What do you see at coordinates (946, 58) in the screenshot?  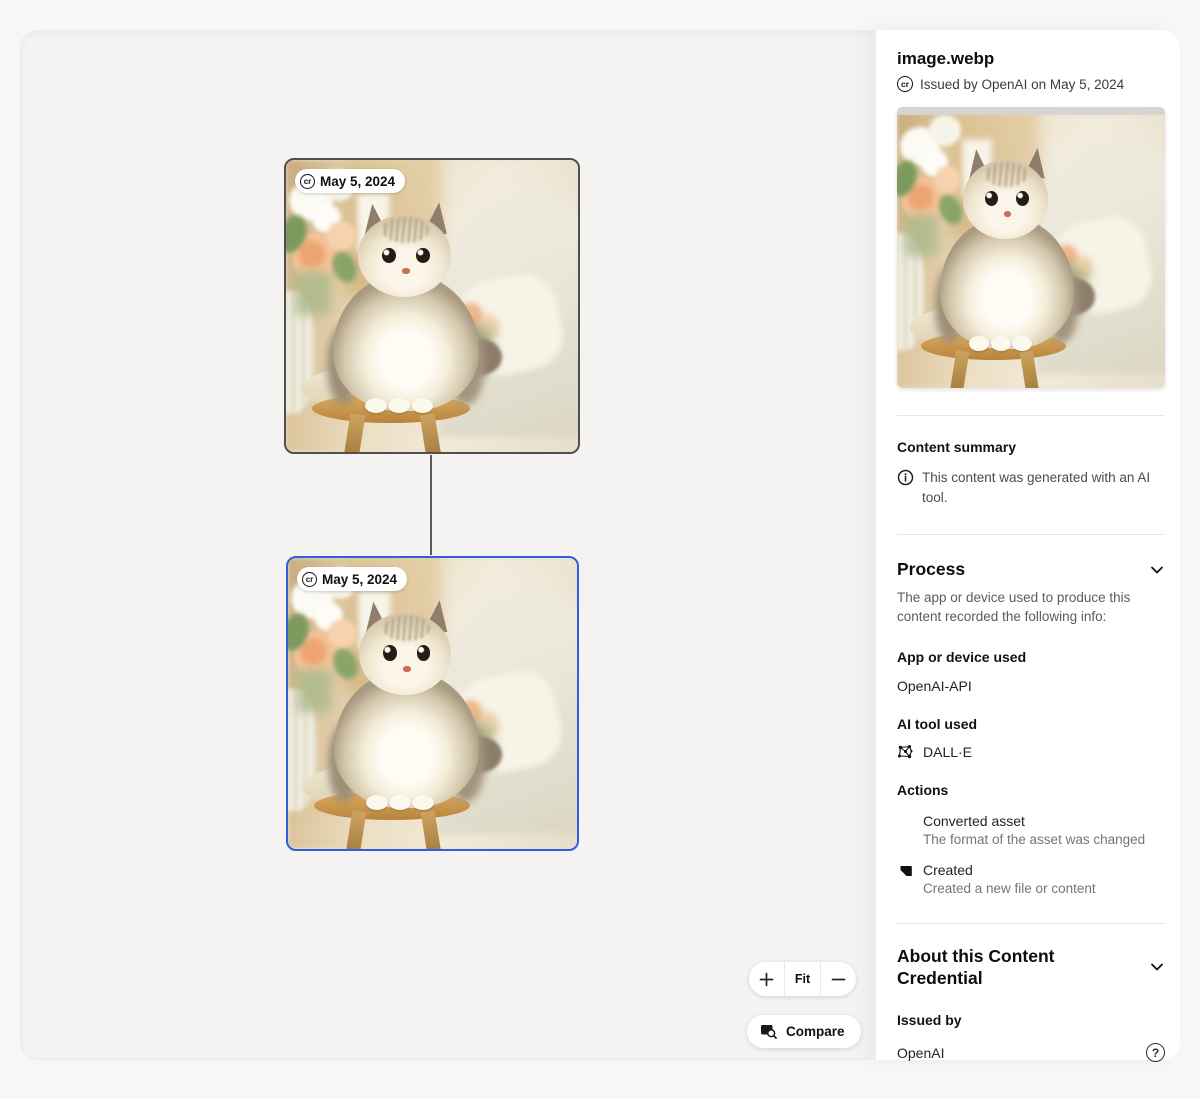 I see `file-title: image.webp` at bounding box center [946, 58].